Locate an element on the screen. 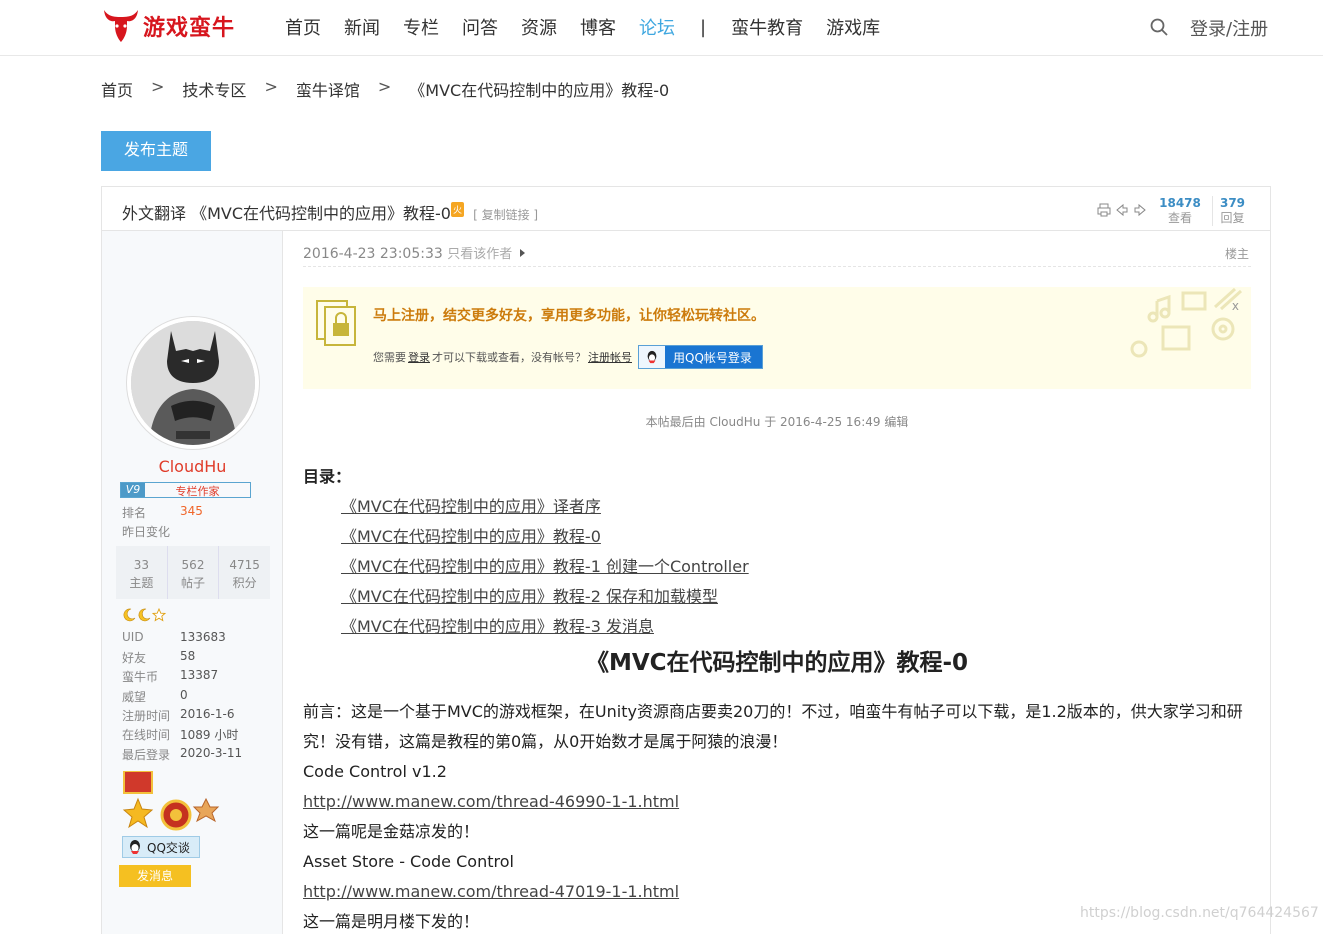 The height and width of the screenshot is (934, 1323). previous-thread-icon is located at coordinates (1122, 210).